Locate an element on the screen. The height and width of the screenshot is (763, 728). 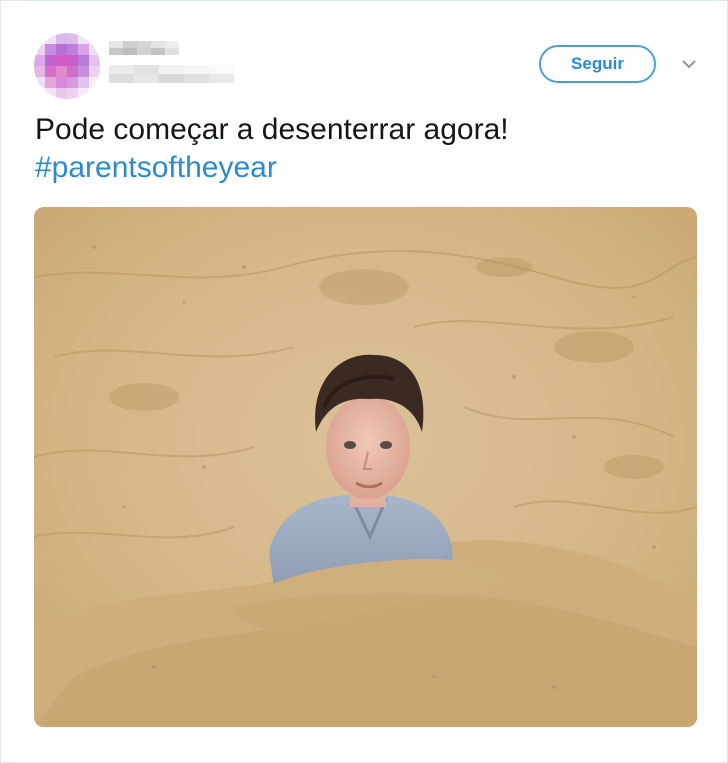
tweet-body: Pode começar a desenterrar agora! is located at coordinates (272, 129).